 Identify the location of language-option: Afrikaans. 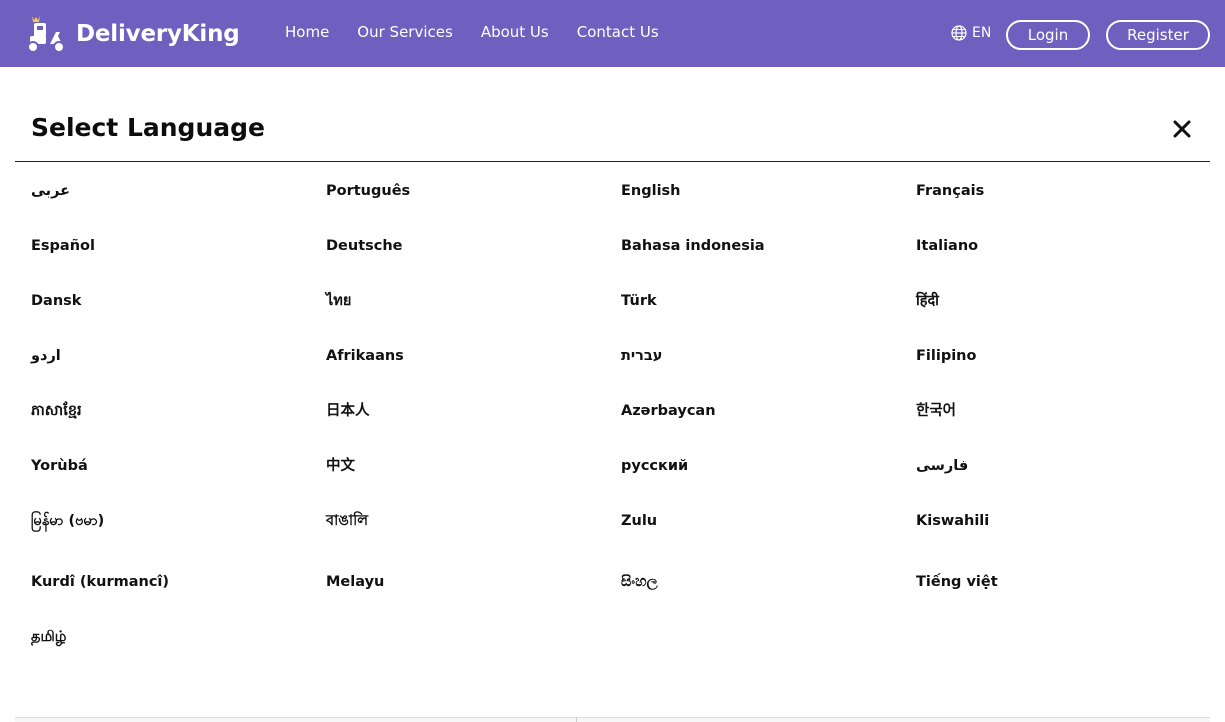
(473, 373).